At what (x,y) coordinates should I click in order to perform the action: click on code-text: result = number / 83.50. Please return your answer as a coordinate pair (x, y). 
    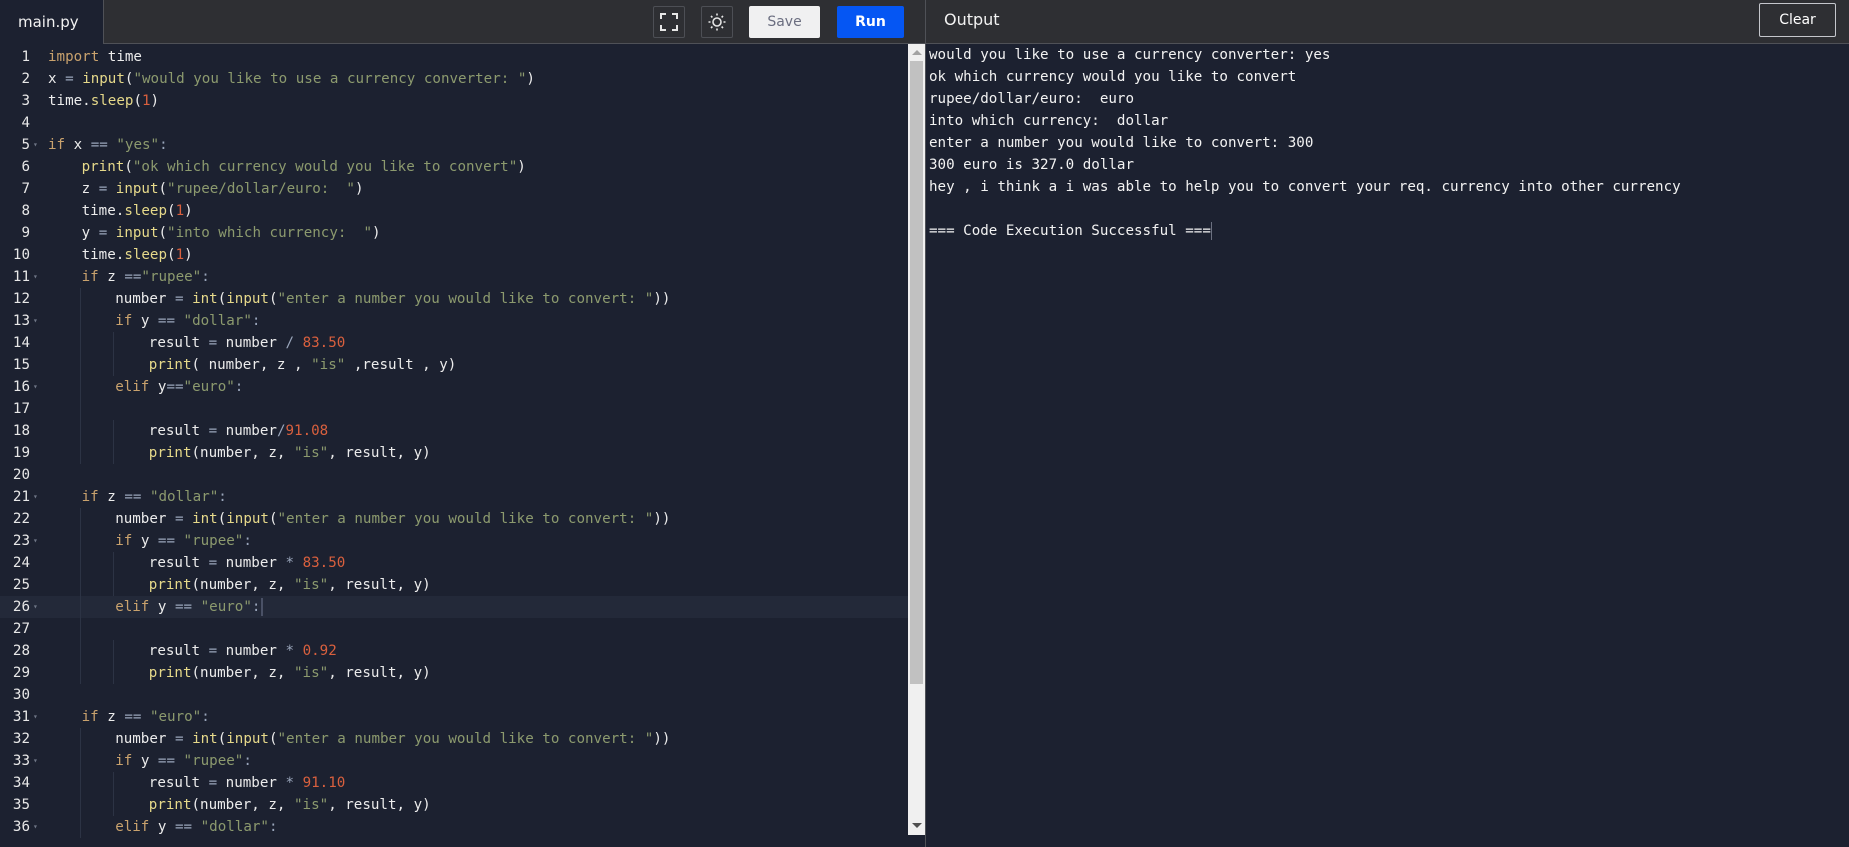
    Looking at the image, I should click on (247, 343).